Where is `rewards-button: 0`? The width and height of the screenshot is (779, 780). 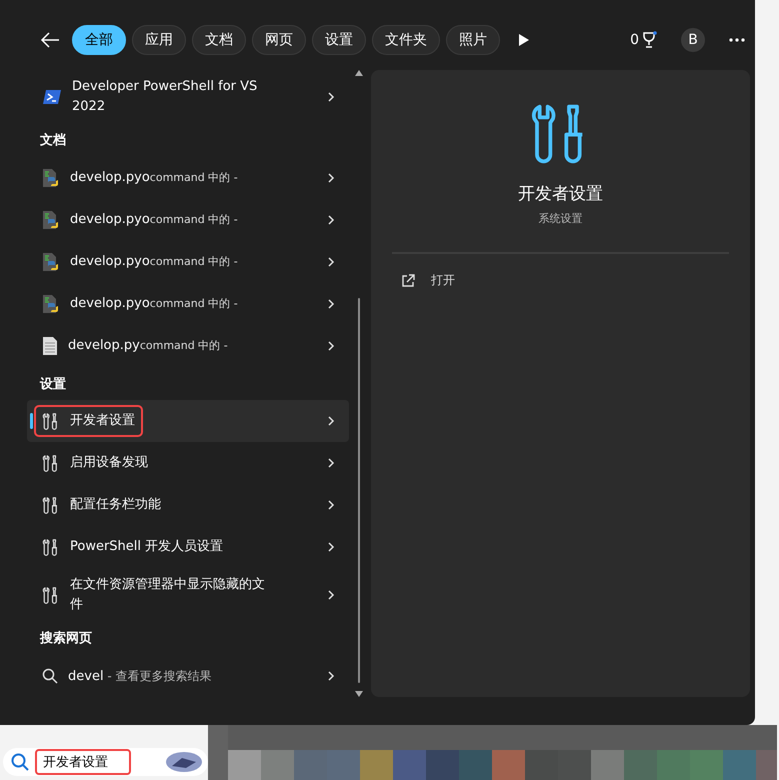 rewards-button: 0 is located at coordinates (643, 40).